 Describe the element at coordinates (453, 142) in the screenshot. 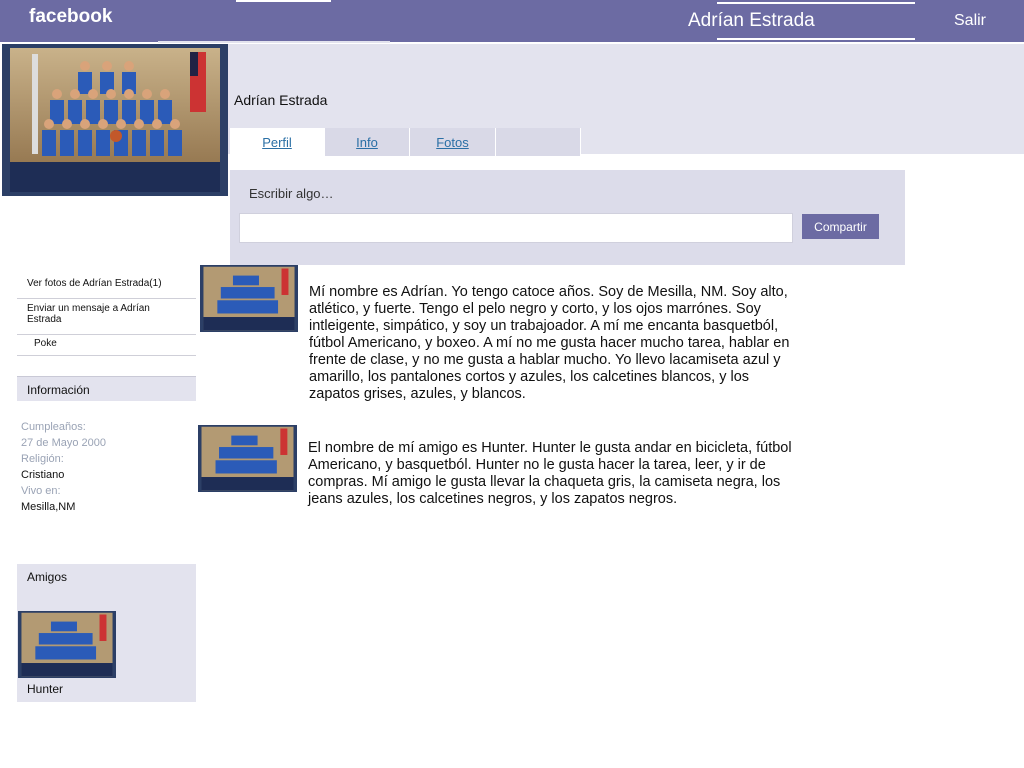

I see `tab-fotos: Fotos` at that location.